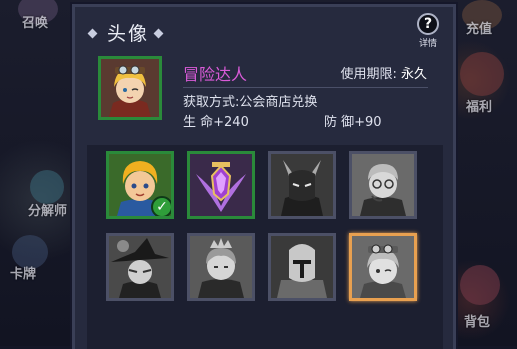  Describe the element at coordinates (479, 27) in the screenshot. I see `side-label-recharge: 充值` at that location.